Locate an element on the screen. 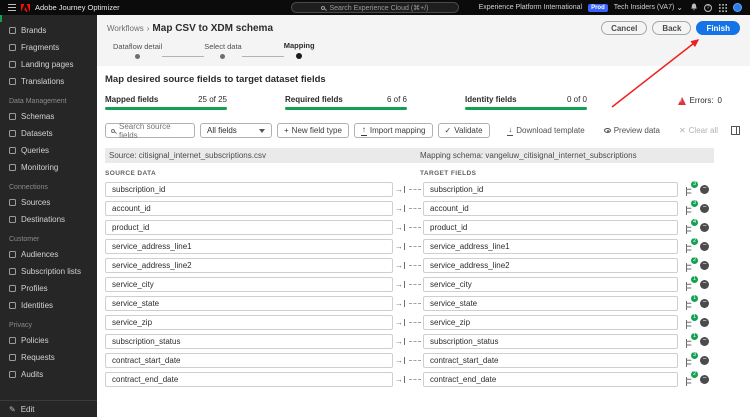  target-field: service_zip is located at coordinates (550, 322).